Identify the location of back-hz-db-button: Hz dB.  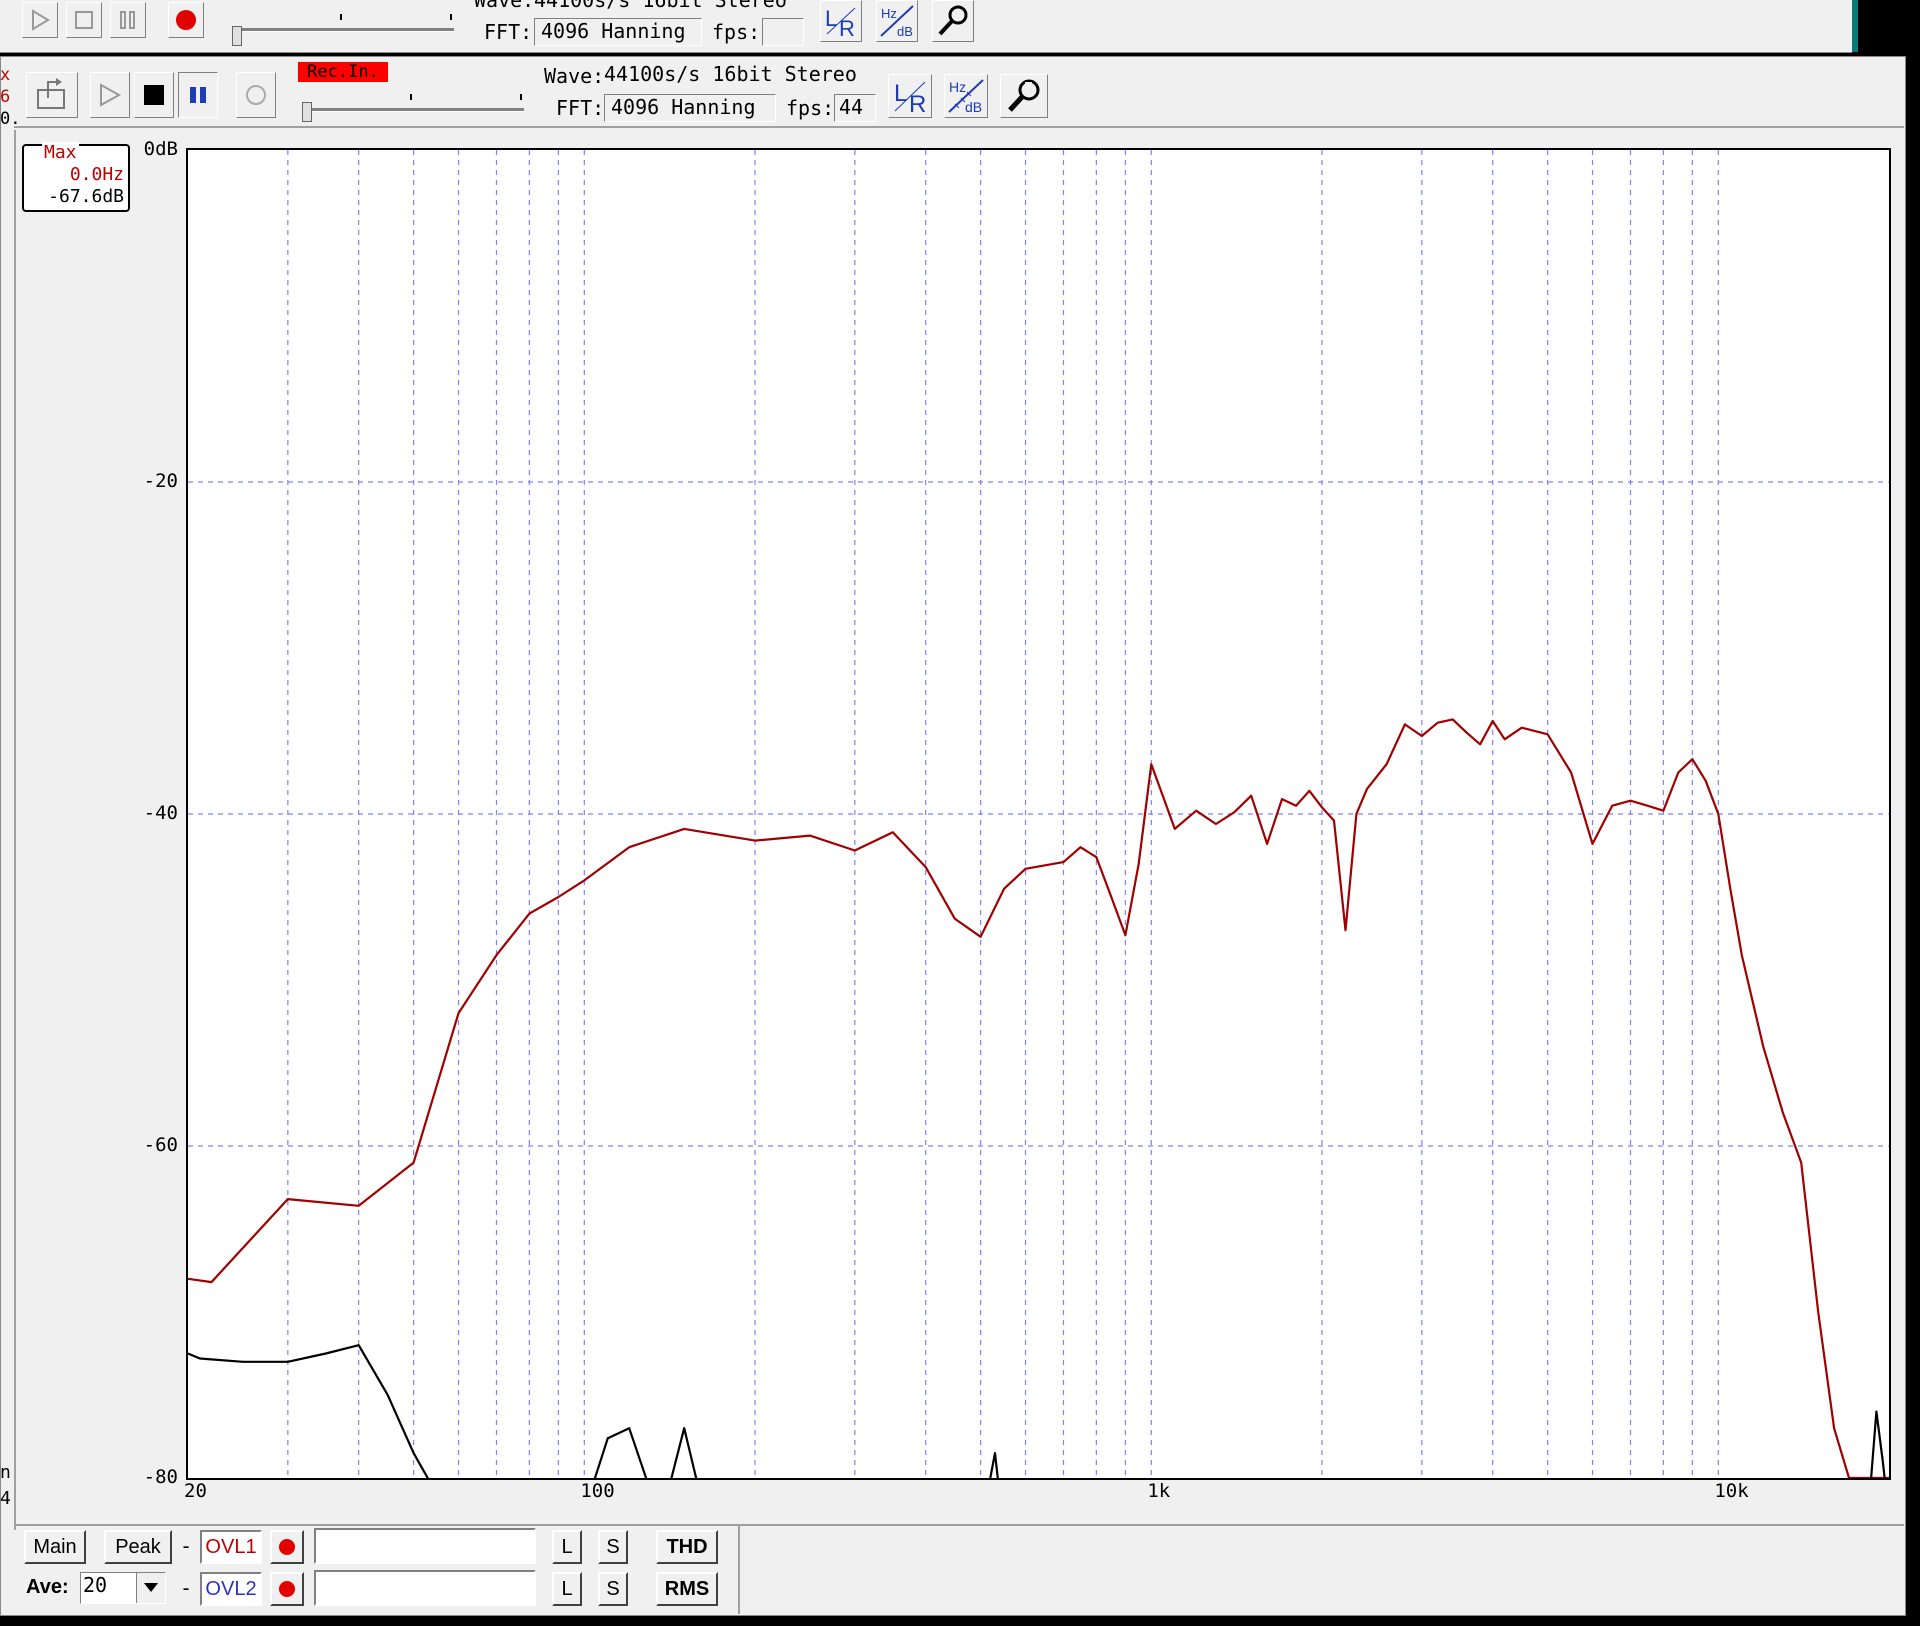
(897, 21).